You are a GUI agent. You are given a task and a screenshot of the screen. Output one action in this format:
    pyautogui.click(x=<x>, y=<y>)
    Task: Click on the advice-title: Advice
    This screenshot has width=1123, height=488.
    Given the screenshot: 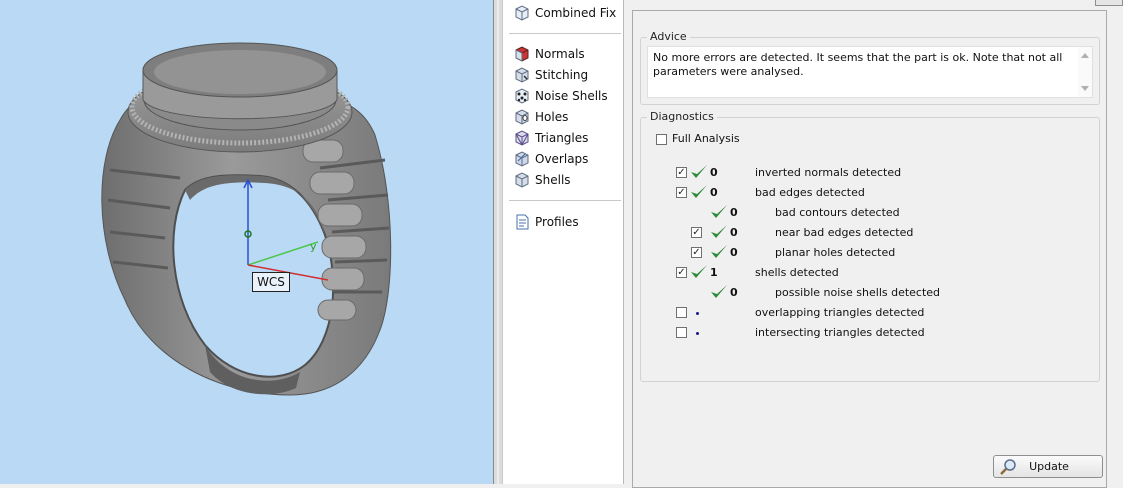 What is the action you would take?
    pyautogui.click(x=668, y=36)
    